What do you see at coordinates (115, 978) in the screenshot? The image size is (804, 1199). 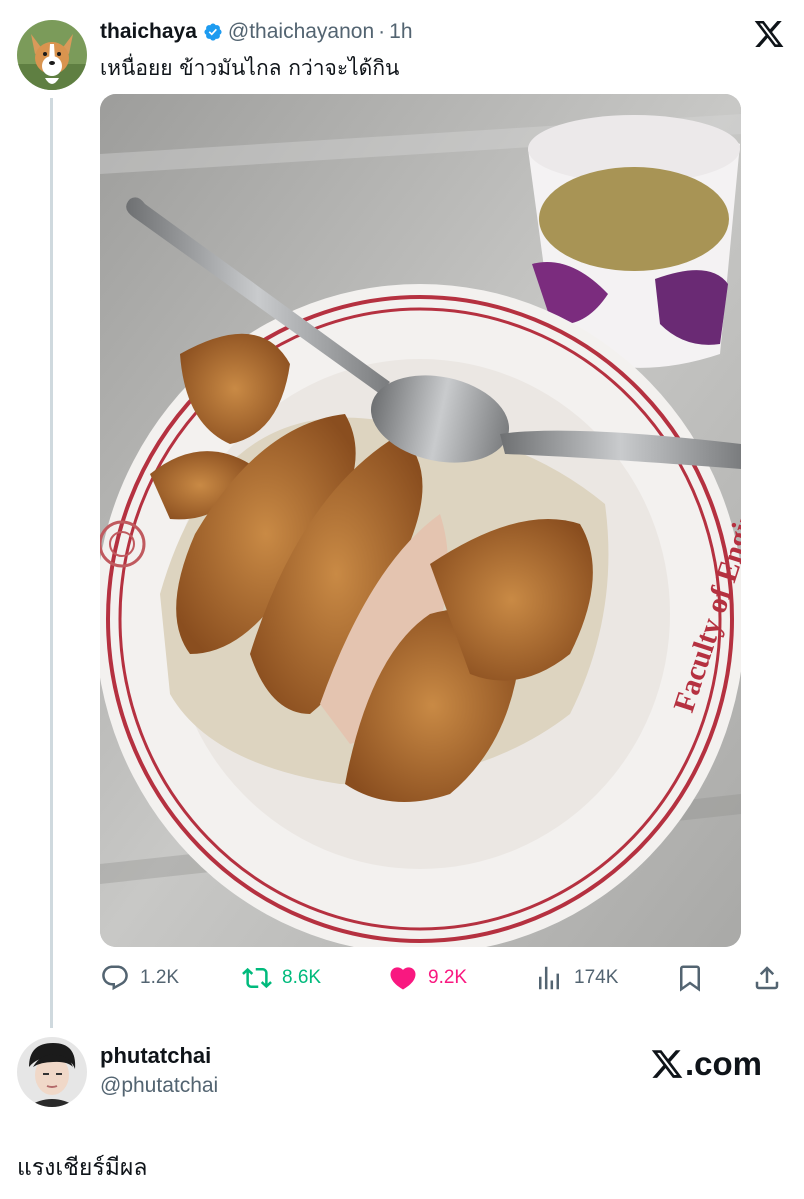 I see `reply-icon` at bounding box center [115, 978].